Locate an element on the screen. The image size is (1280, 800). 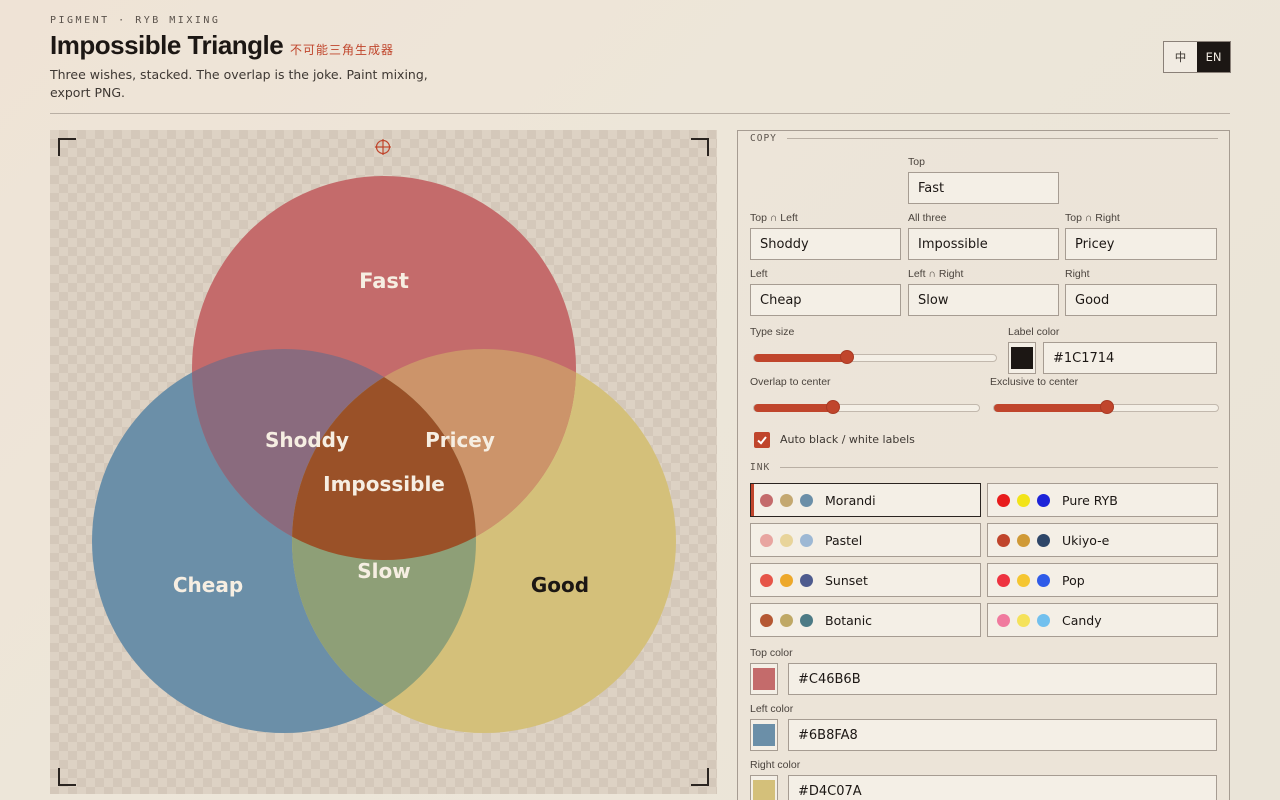
type-size-slider-handle is located at coordinates (846, 357).